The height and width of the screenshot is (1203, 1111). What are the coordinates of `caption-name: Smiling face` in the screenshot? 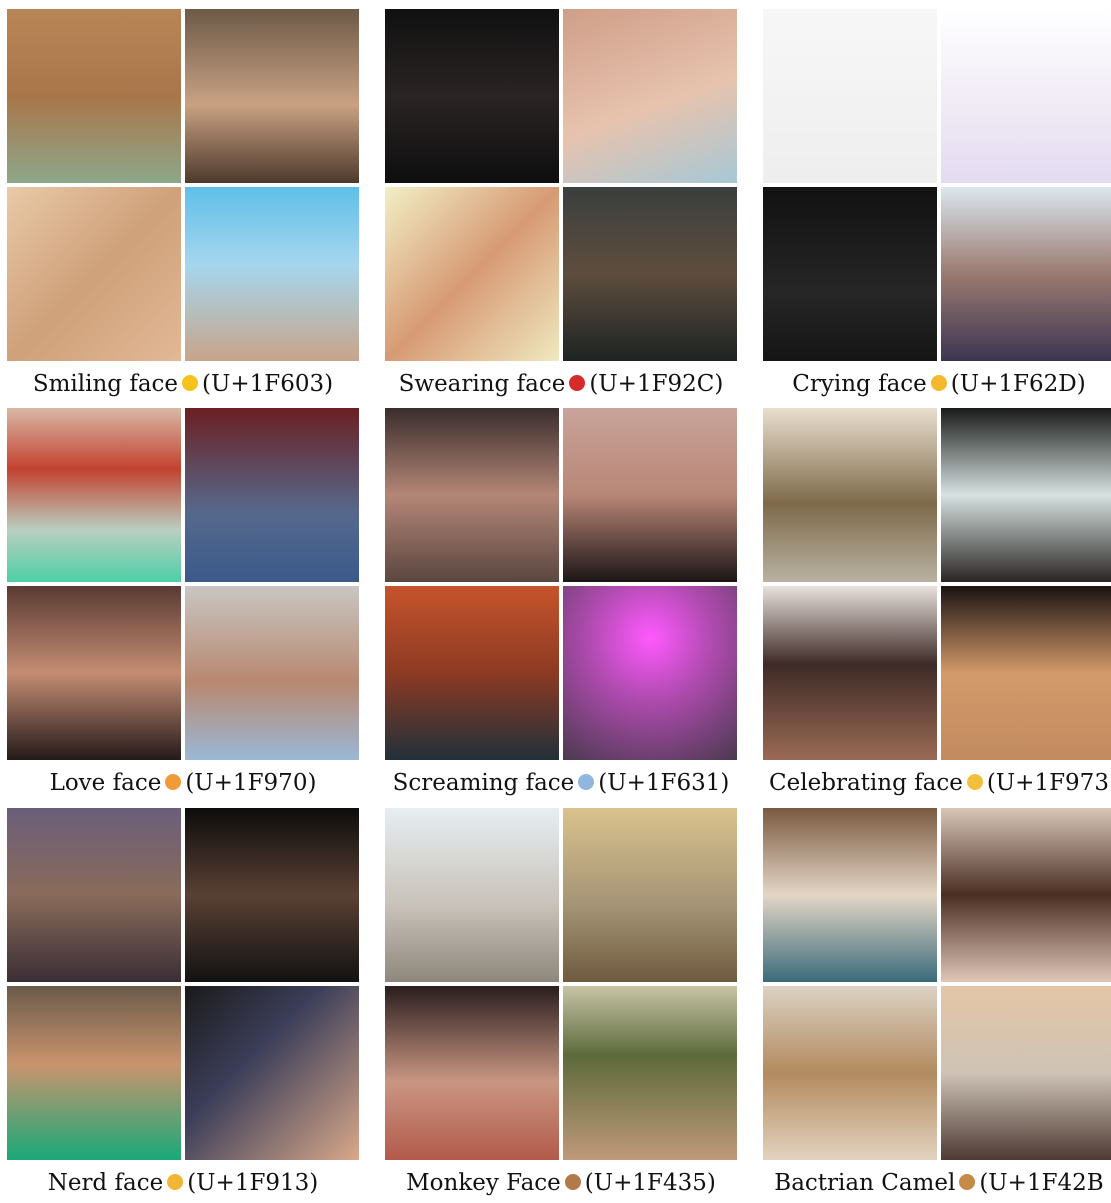 It's located at (105, 384).